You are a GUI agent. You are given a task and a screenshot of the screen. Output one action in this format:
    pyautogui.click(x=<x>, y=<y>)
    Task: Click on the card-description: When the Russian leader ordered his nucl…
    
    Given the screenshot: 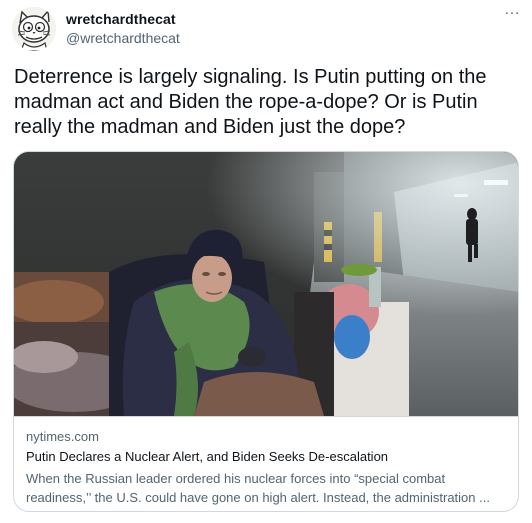 What is the action you would take?
    pyautogui.click(x=258, y=488)
    